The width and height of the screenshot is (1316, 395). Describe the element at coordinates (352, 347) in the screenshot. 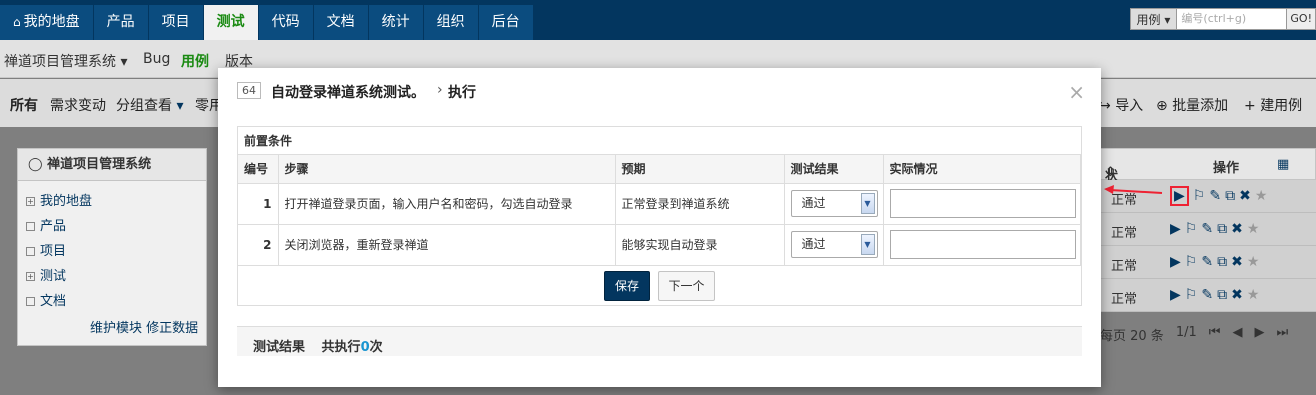

I see `exec-count: 共执行0次` at that location.